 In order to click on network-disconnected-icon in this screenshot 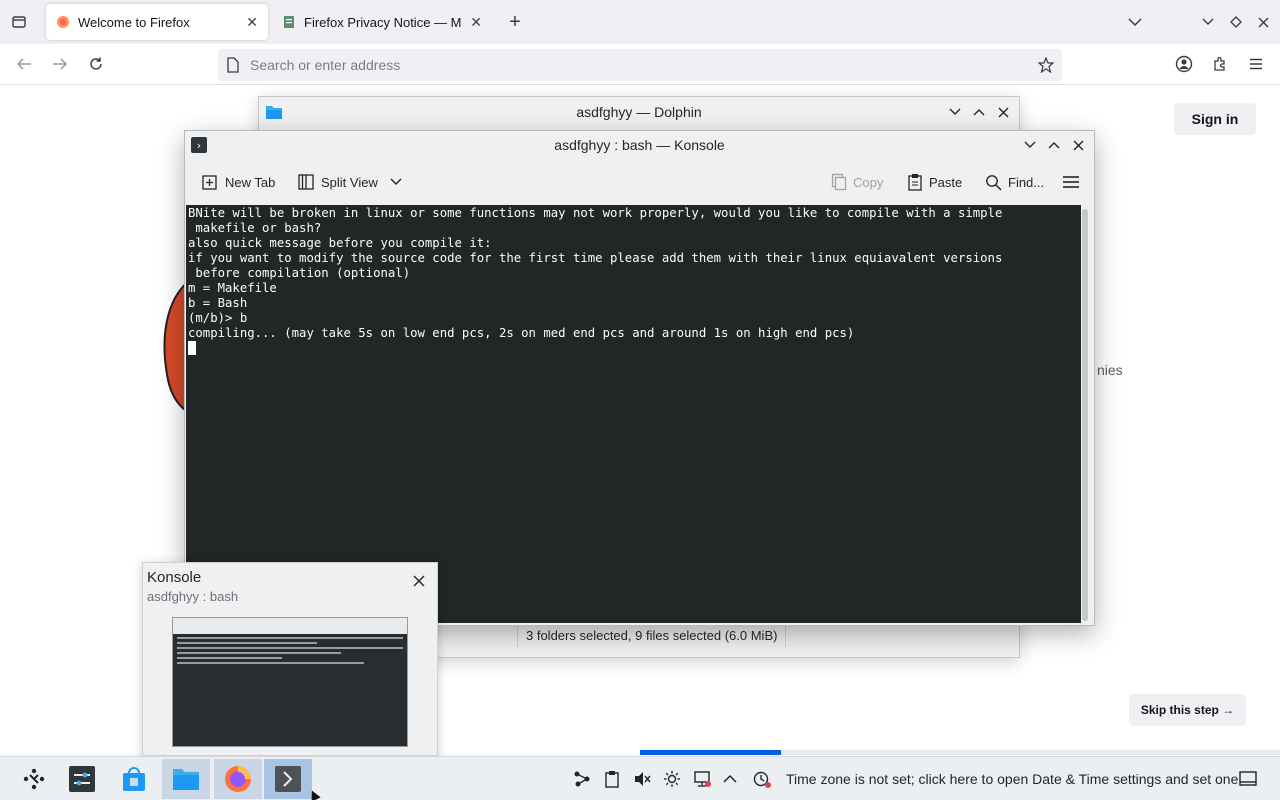, I will do `click(702, 779)`.